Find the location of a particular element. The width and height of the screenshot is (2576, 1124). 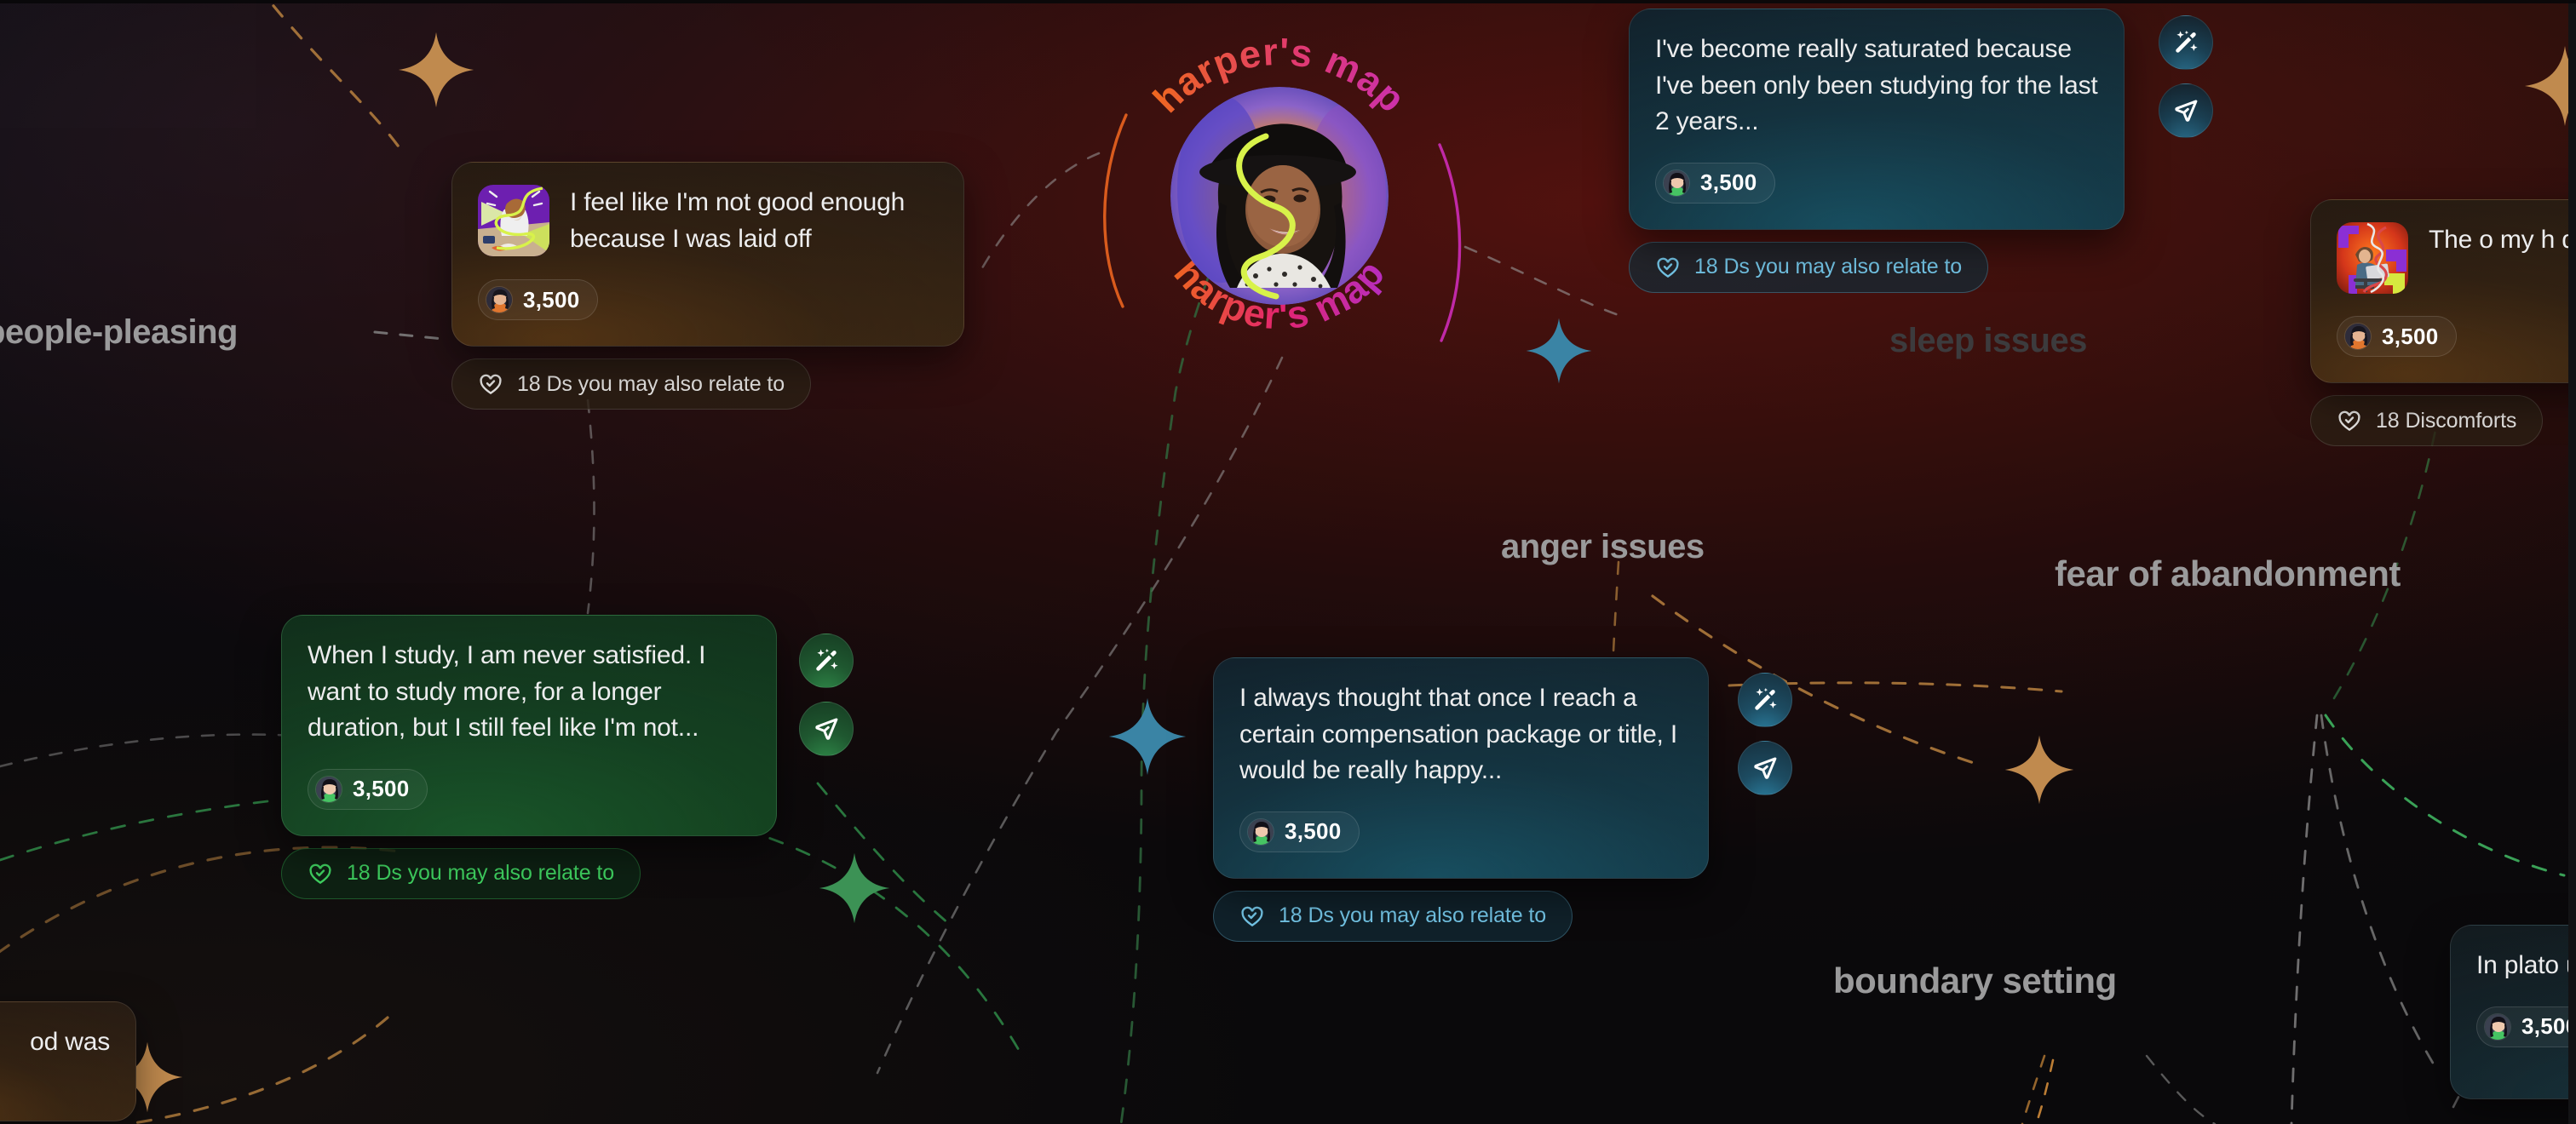

topic-label-boundary-setting: boundary setting is located at coordinates (1975, 981).